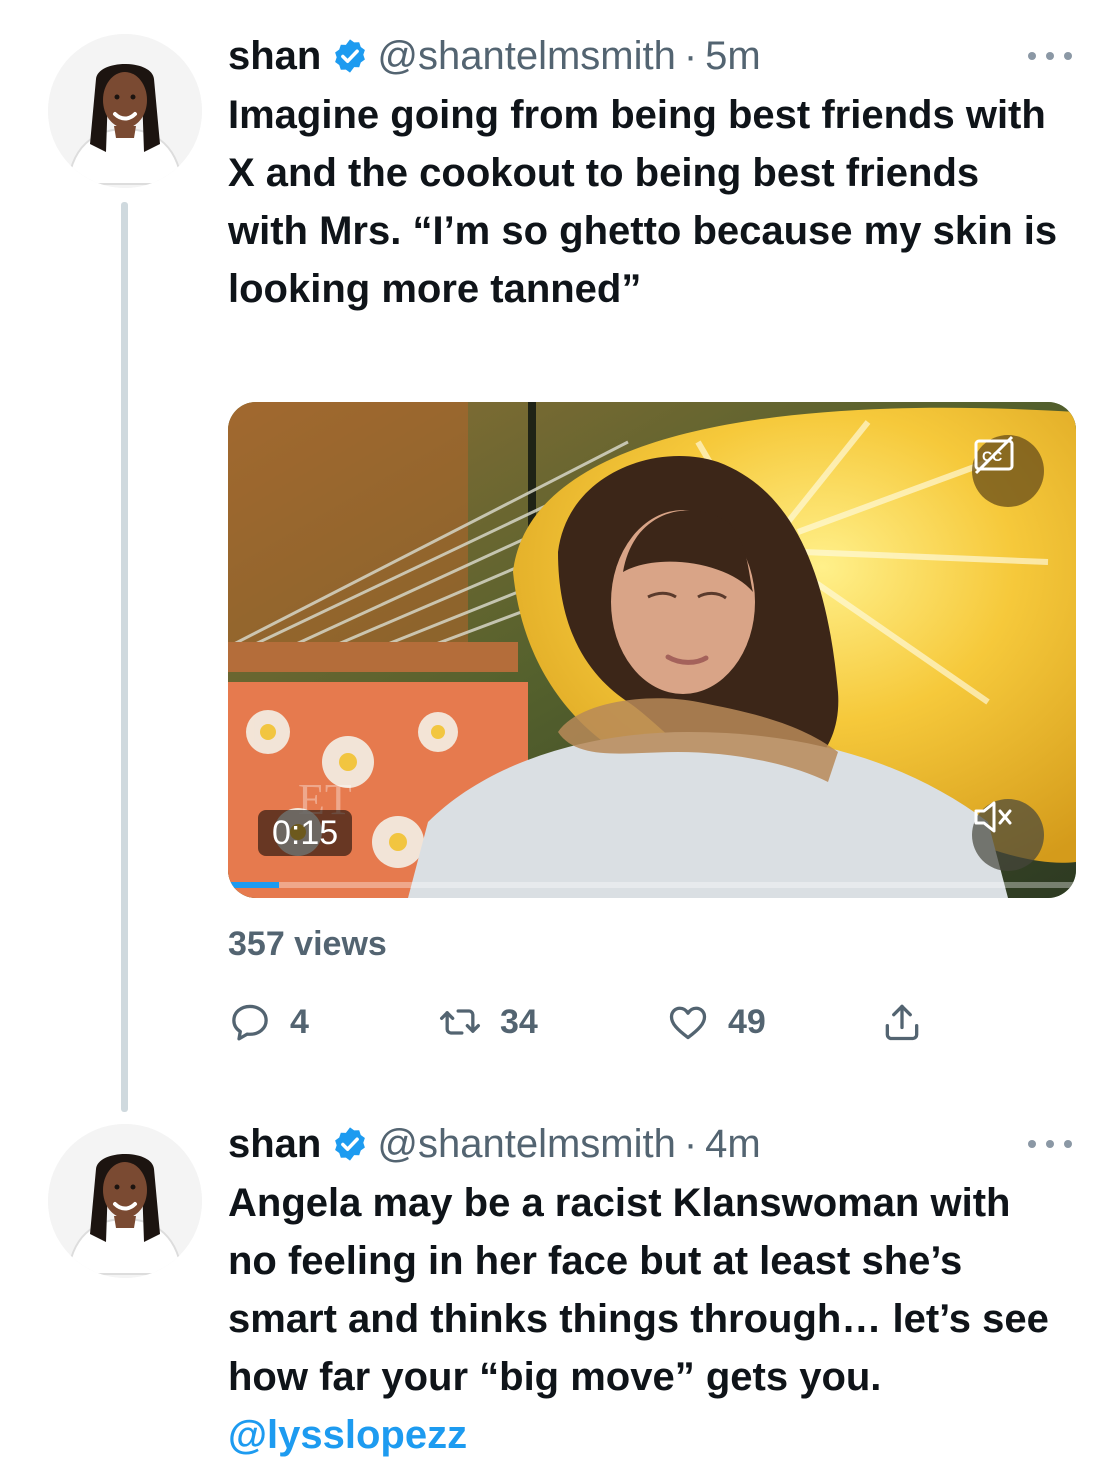 This screenshot has width=1102, height=1474. I want to click on view-count: 357 views, so click(307, 944).